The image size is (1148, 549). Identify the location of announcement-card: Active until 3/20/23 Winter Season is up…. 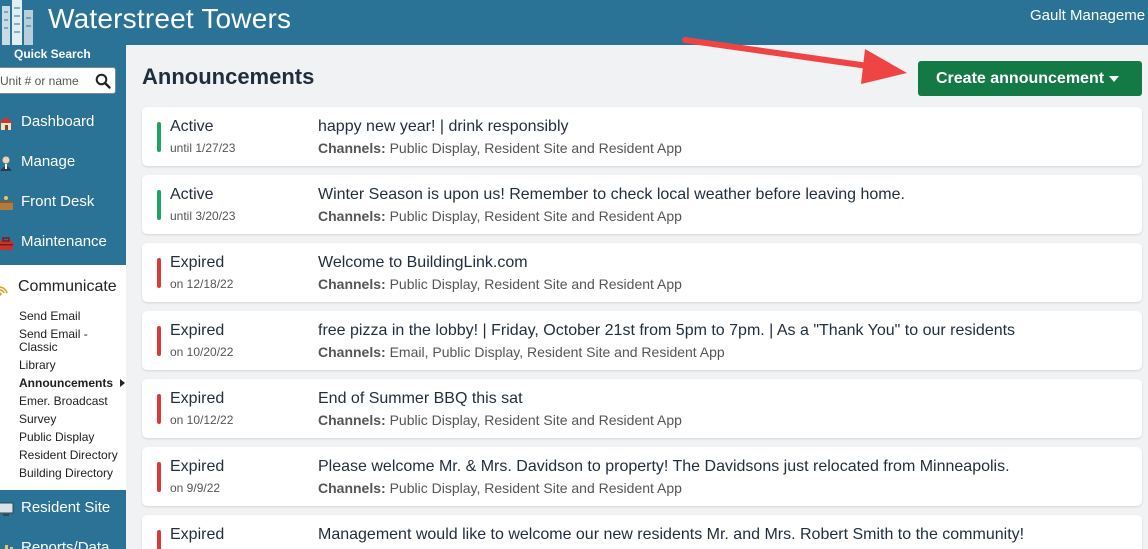
(642, 204).